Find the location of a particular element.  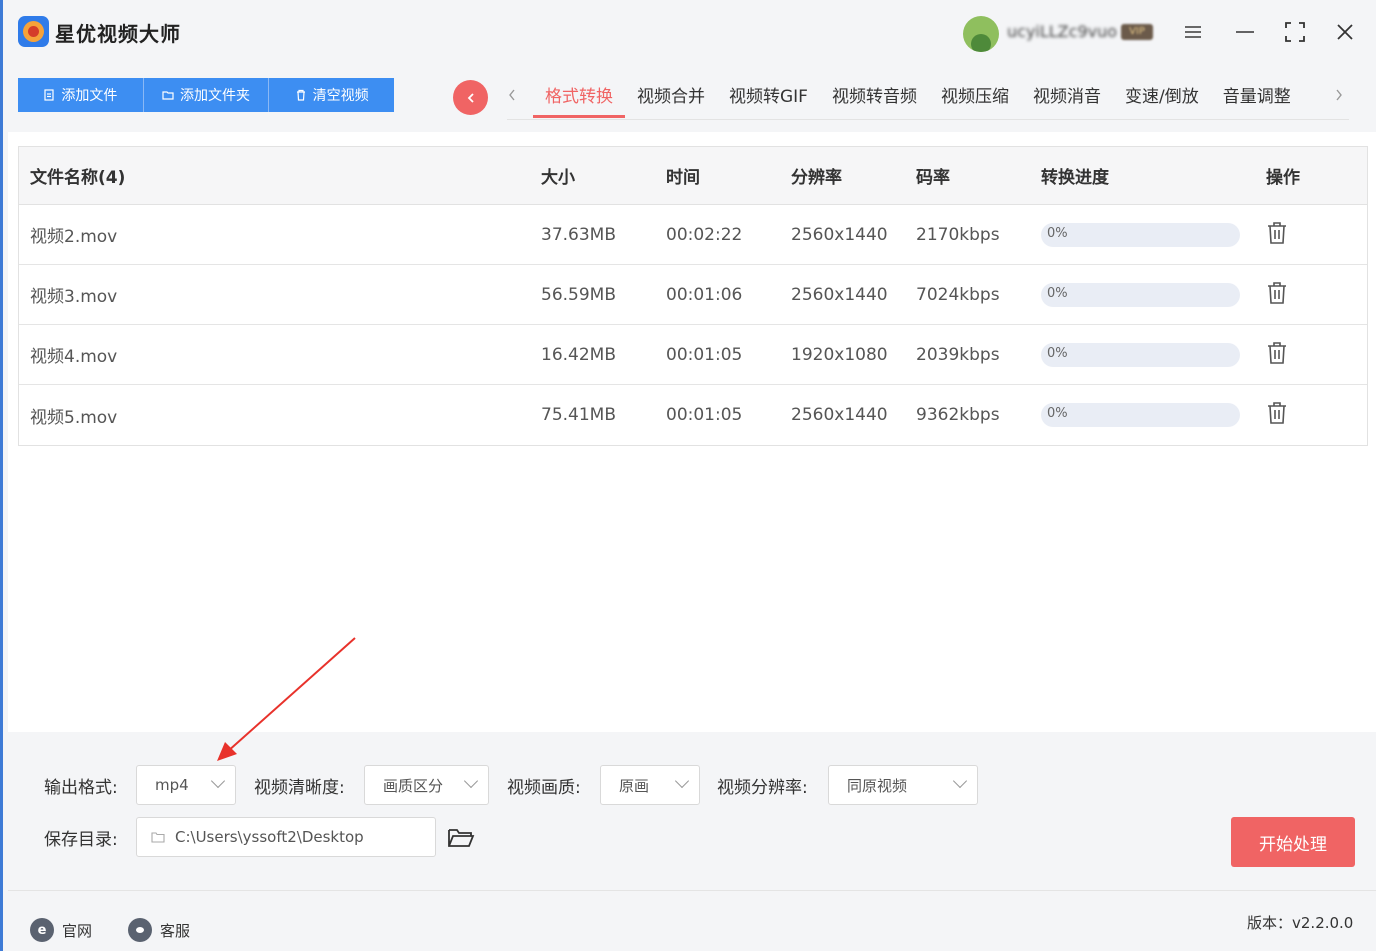

header-time: 时间 is located at coordinates (683, 178).